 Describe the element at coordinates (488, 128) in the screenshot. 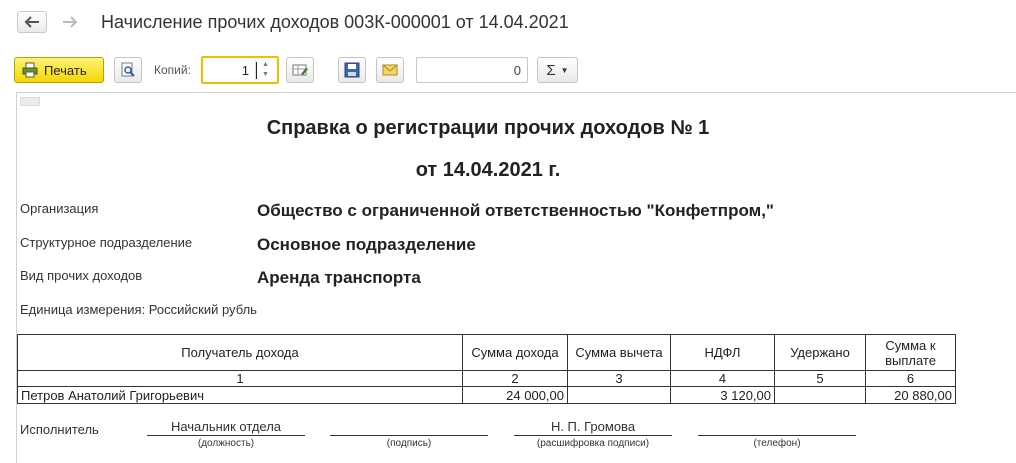

I see `document-title: Справка о регистрации прочих доходов № 1` at that location.